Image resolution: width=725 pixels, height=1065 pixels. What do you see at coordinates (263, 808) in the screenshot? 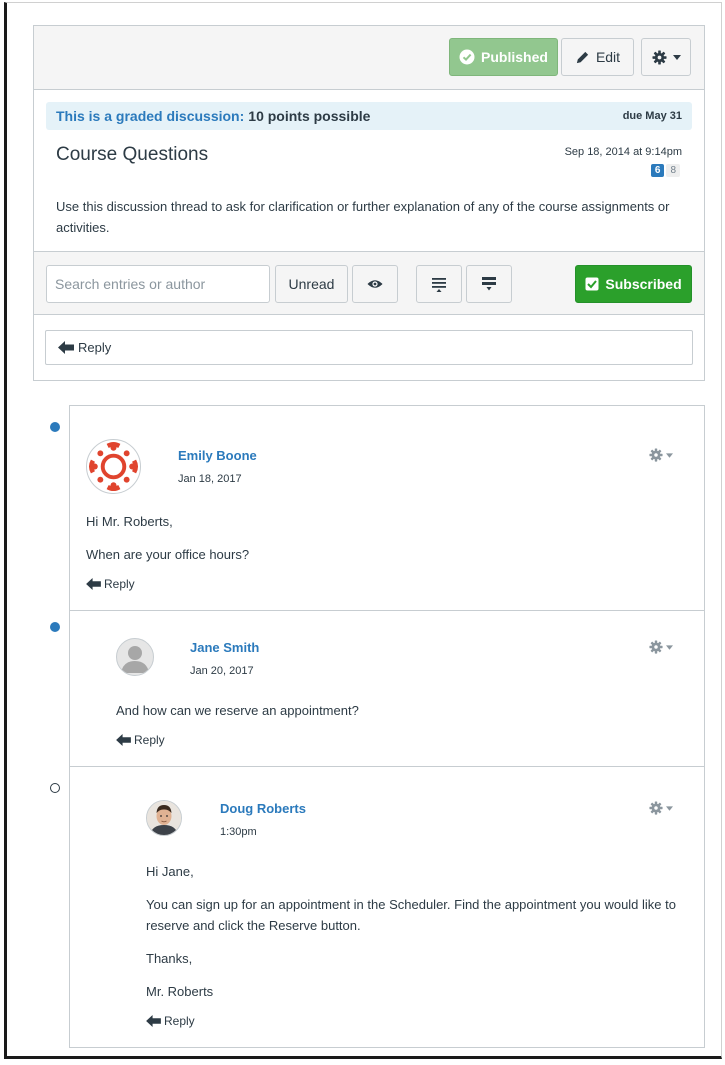
I see `author-name-link: Doug Roberts` at bounding box center [263, 808].